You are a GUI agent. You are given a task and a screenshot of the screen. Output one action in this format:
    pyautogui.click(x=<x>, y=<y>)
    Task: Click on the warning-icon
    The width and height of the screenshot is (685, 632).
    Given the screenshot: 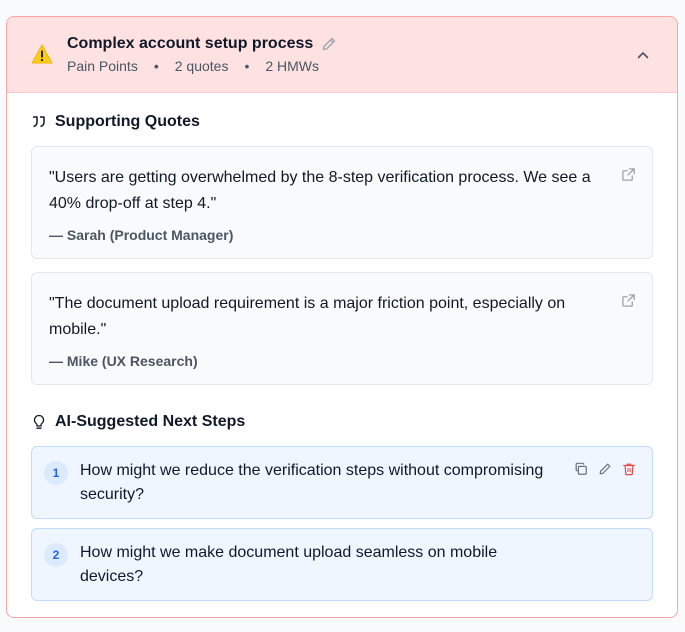 What is the action you would take?
    pyautogui.click(x=42, y=53)
    